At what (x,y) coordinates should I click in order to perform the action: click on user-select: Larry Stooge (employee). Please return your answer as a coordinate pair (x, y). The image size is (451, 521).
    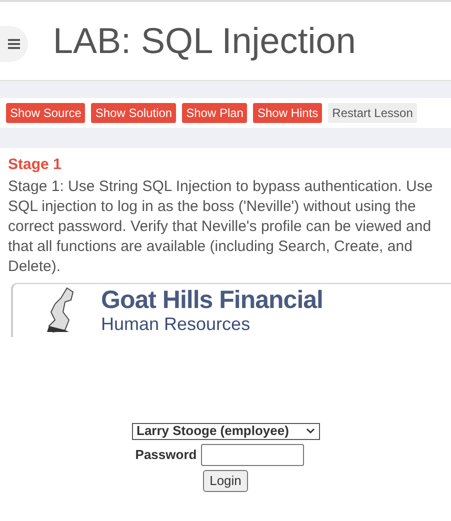
    Looking at the image, I should click on (226, 431).